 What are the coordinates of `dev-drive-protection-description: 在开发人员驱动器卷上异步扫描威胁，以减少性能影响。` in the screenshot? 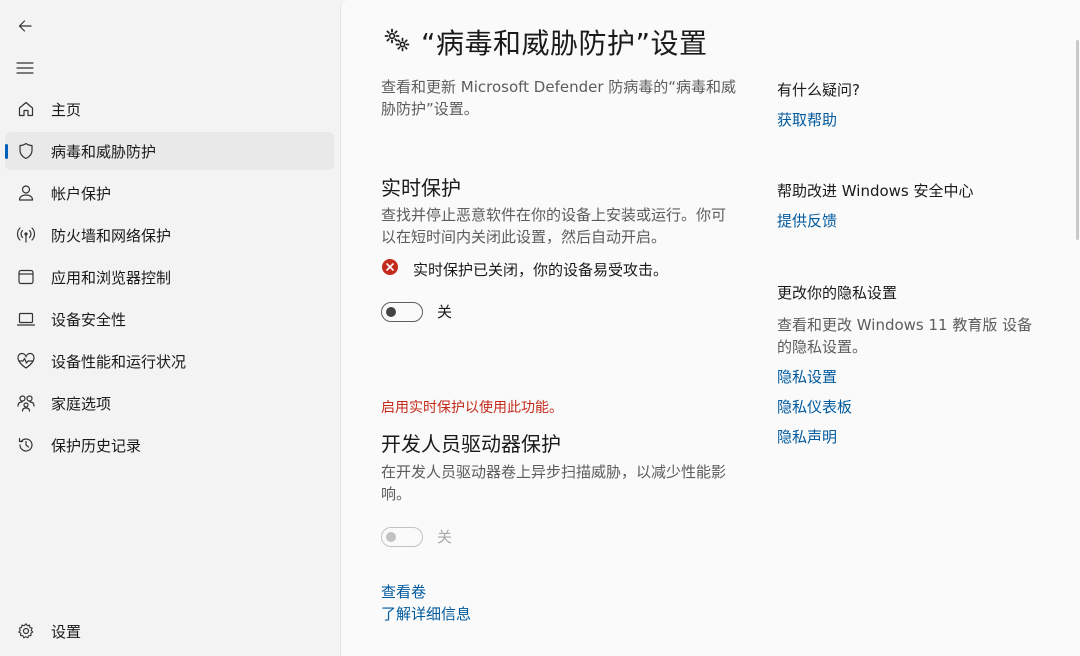 It's located at (554, 483).